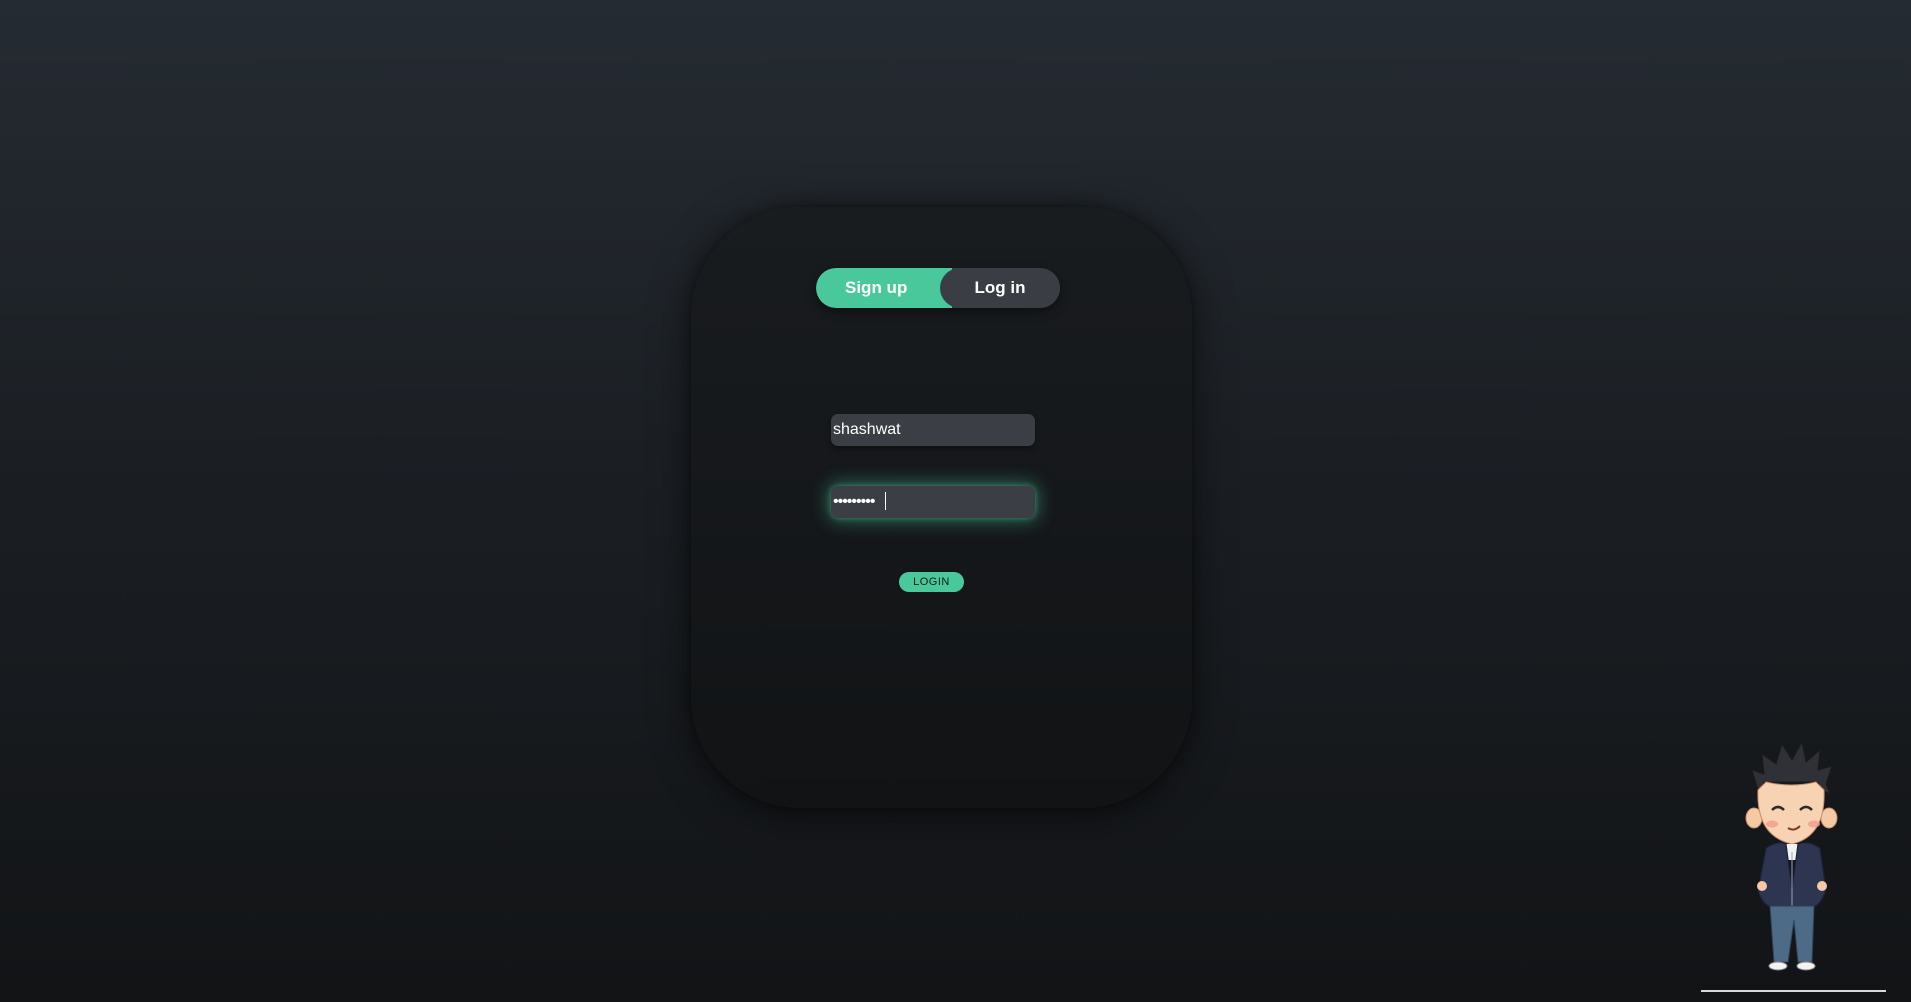 The width and height of the screenshot is (1911, 1002). Describe the element at coordinates (1829, 818) in the screenshot. I see `right-ear` at that location.